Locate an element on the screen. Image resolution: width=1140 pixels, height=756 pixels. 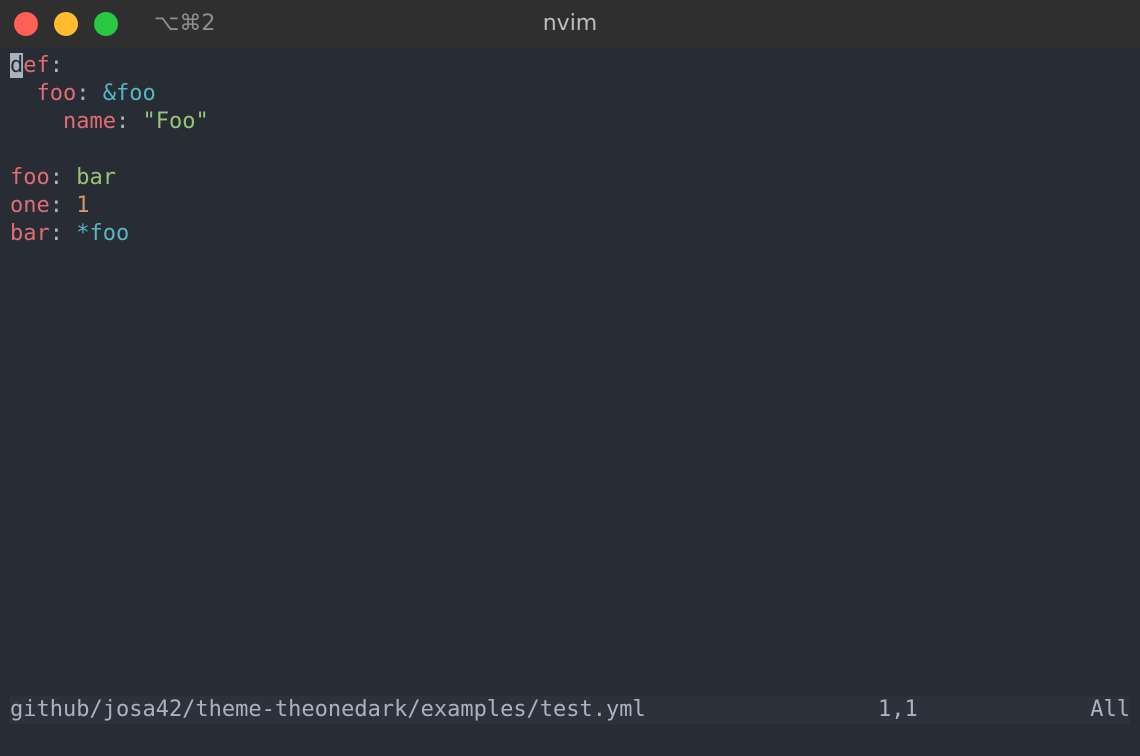
yaml-number-value: 1 is located at coordinates (83, 205).